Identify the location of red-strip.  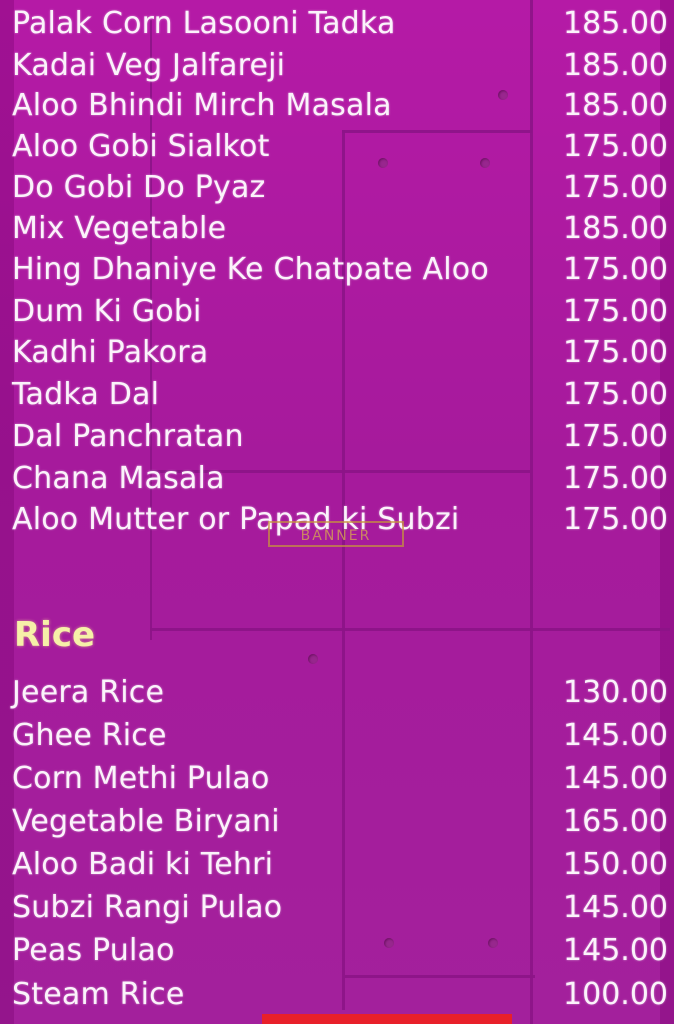
(387, 1019).